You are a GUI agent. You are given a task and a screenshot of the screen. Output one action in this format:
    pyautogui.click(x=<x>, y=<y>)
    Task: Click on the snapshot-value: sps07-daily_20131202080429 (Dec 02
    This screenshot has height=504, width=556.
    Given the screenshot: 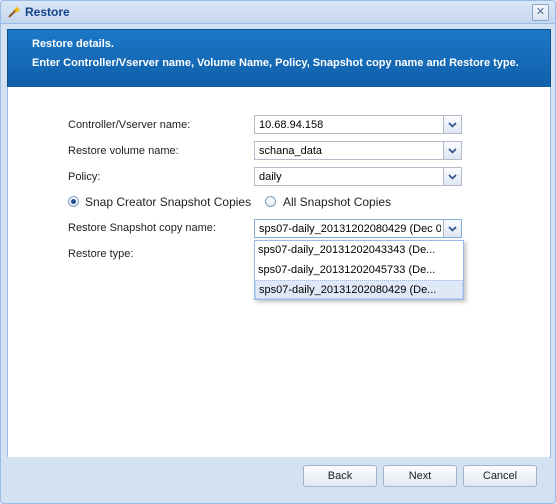 What is the action you would take?
    pyautogui.click(x=350, y=229)
    